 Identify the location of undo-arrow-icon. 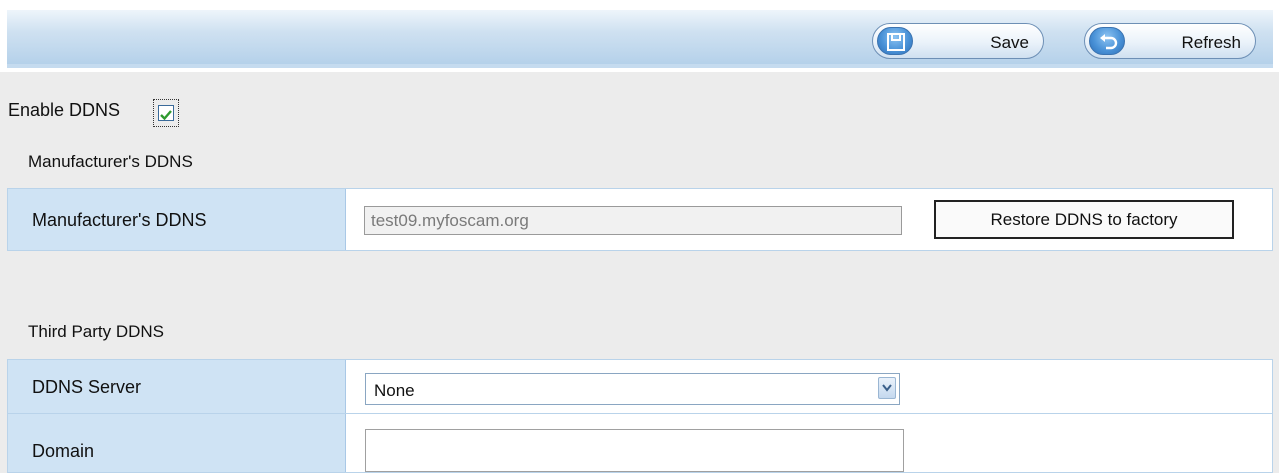
(1107, 41).